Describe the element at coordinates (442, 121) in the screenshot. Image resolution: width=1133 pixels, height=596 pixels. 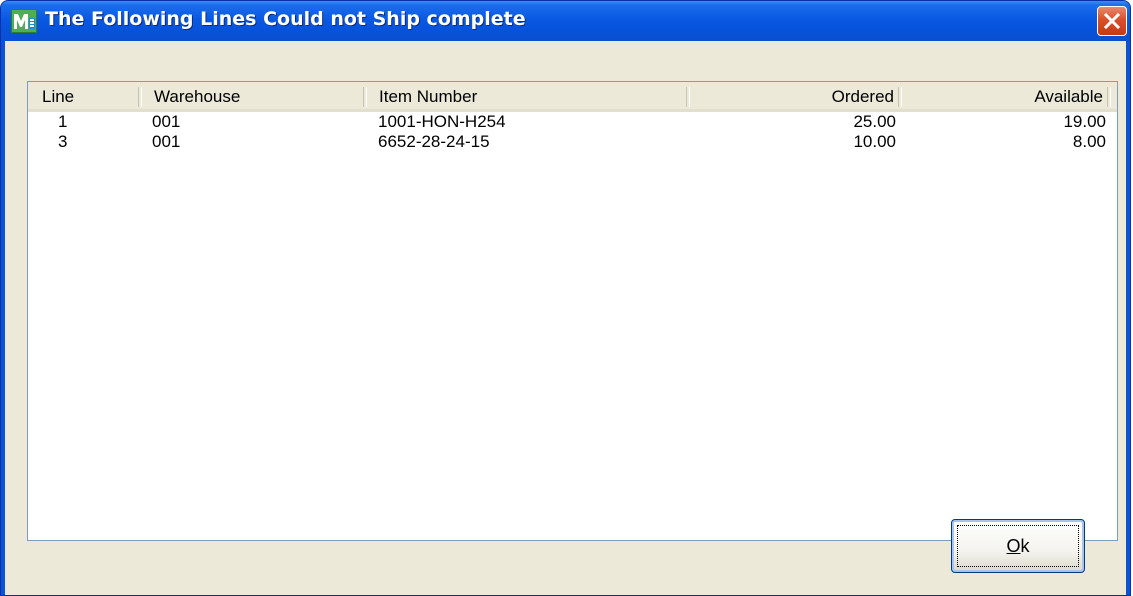
I see `cell-item-number: 1001-HON-H254` at that location.